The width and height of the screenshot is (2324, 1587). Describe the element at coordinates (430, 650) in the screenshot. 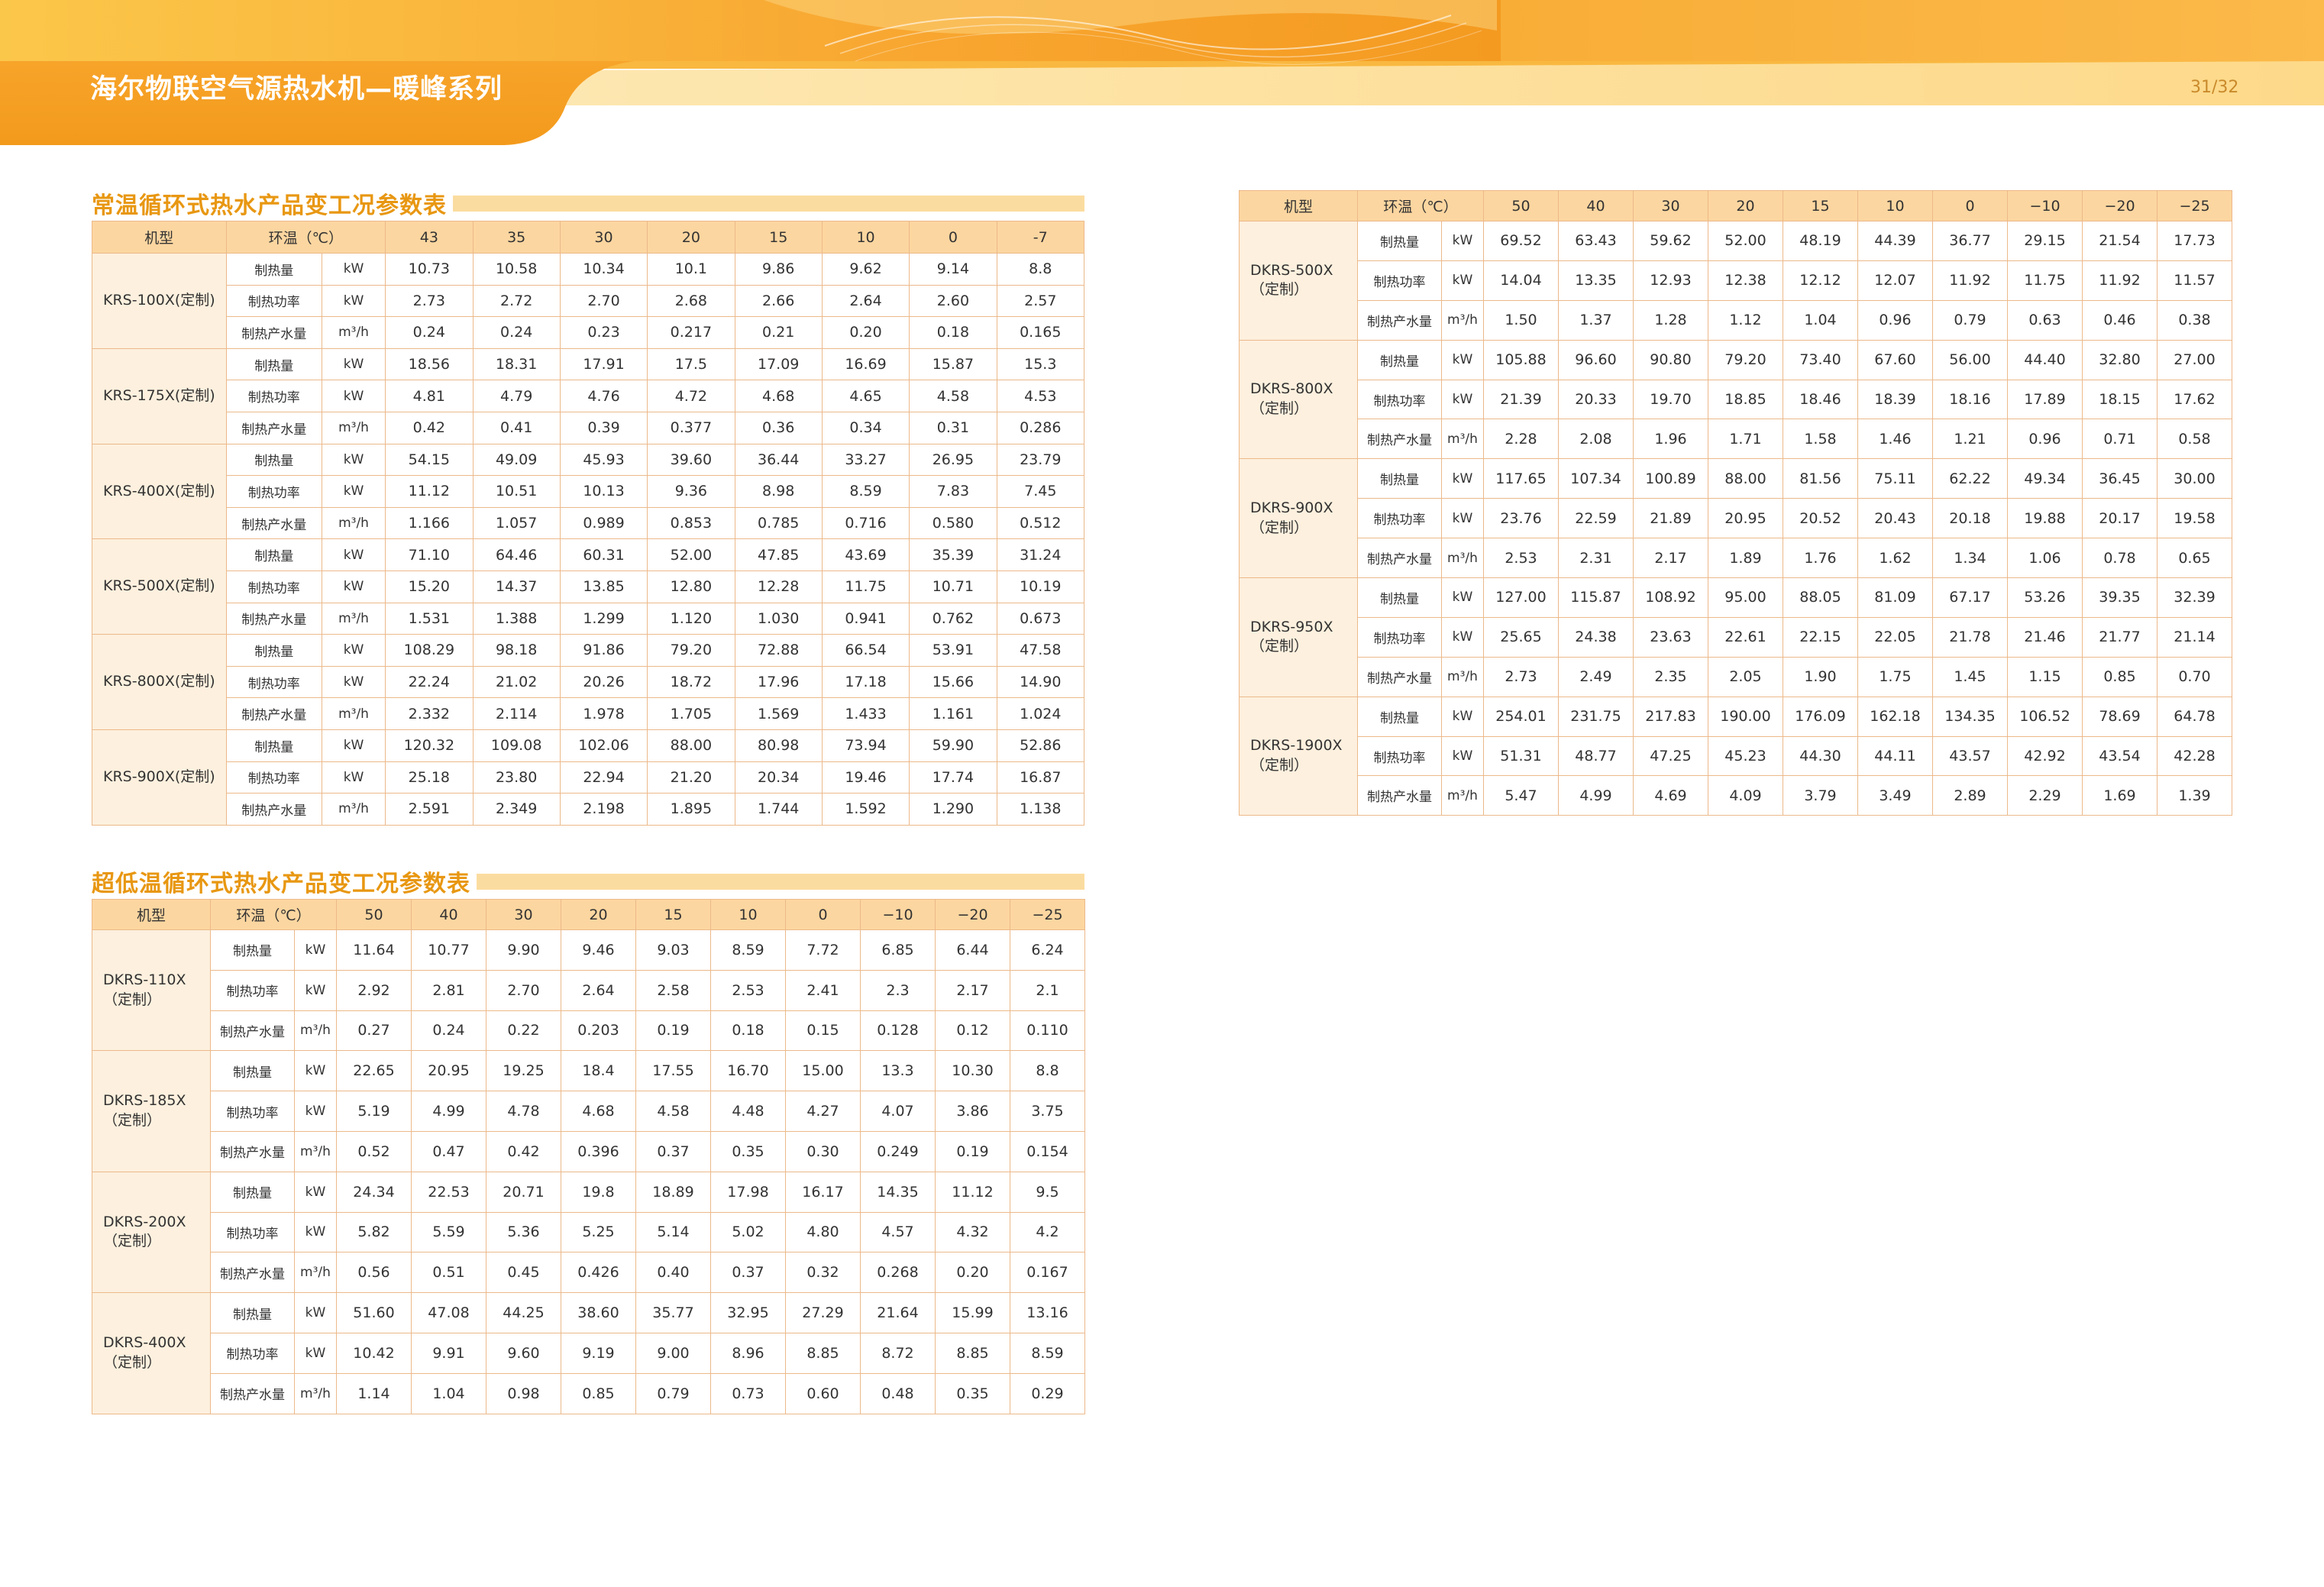

I see `value-cell: 108.29` at that location.